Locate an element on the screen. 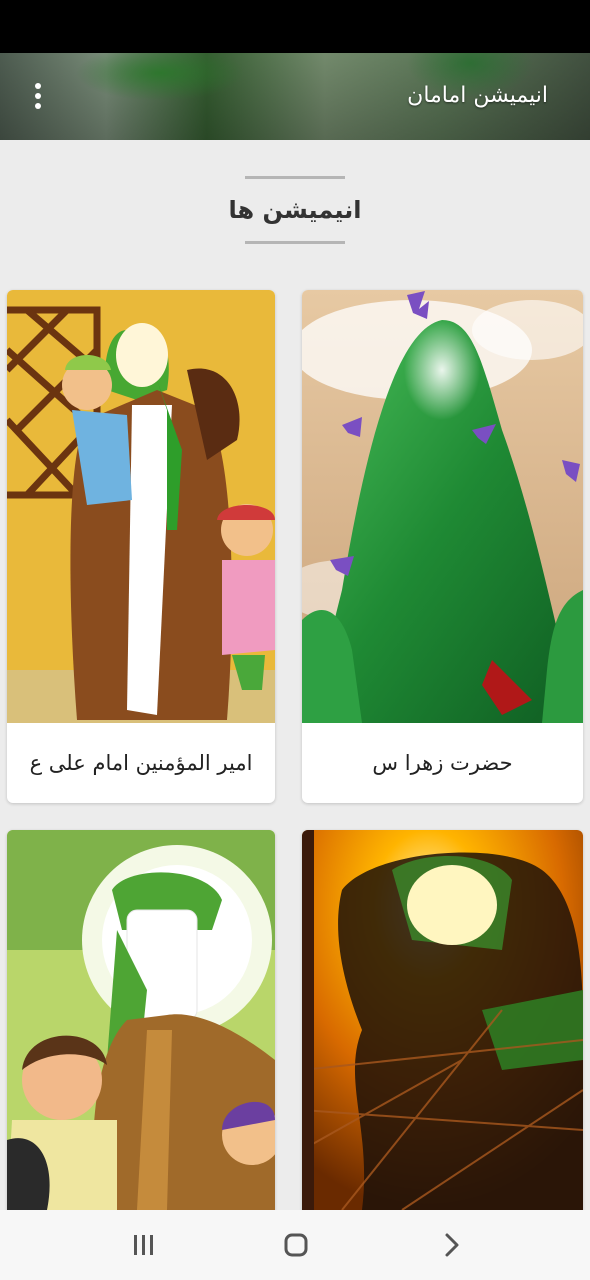  home-icon is located at coordinates (296, 1245).